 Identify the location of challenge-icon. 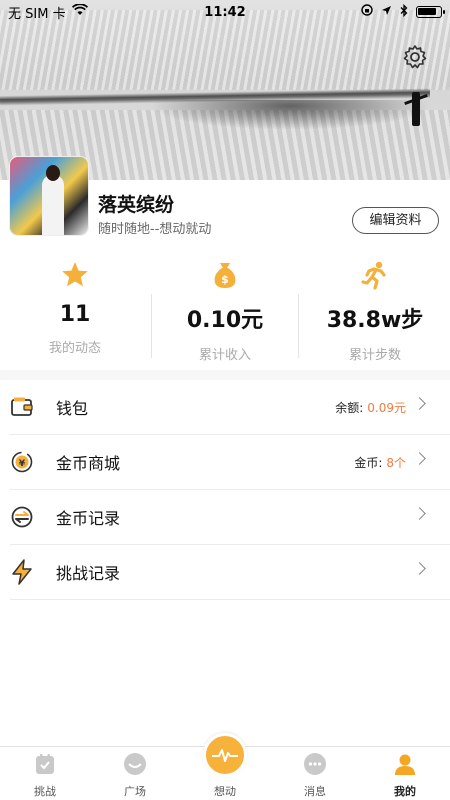
(45, 764).